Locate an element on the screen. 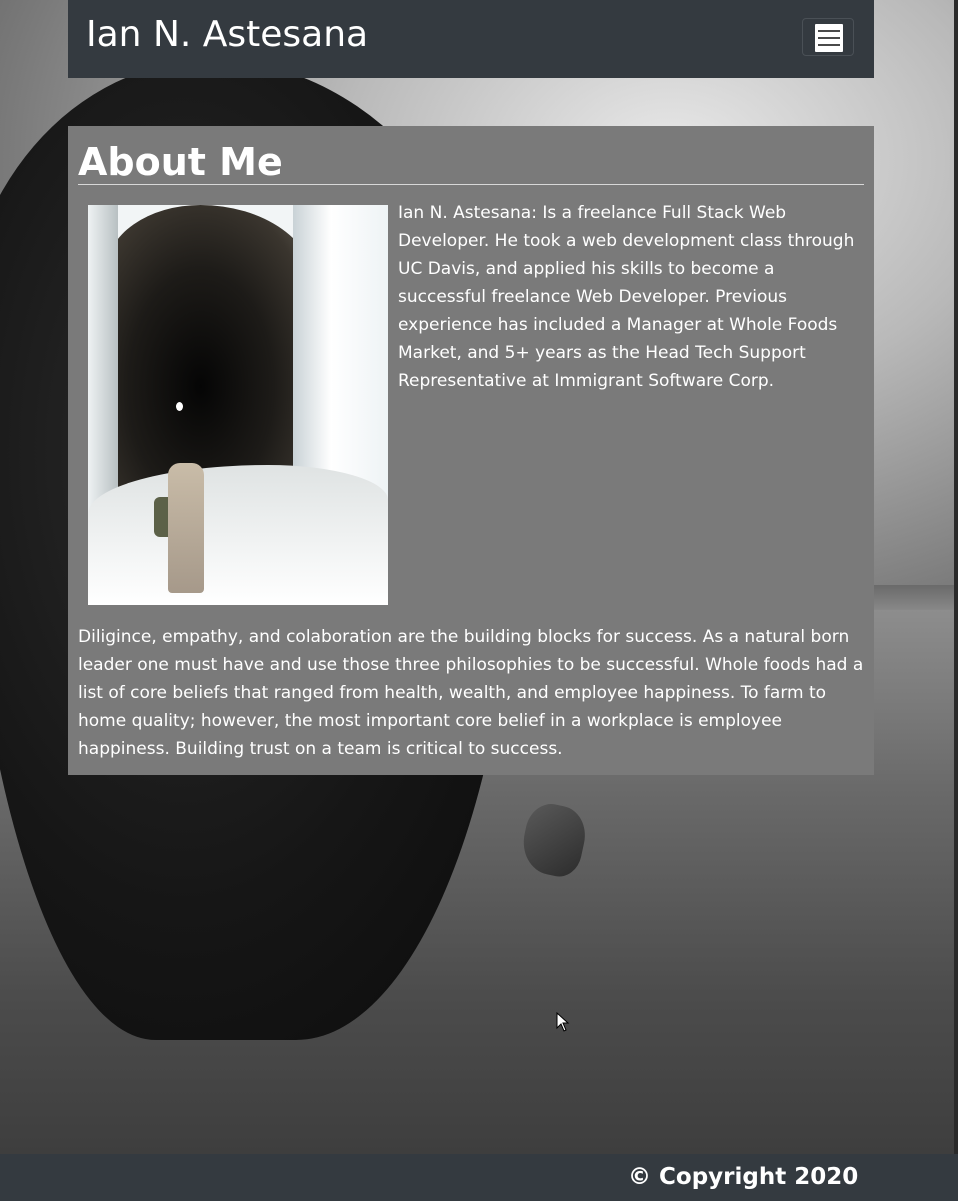  navbar: Ian N. Astesana is located at coordinates (471, 39).